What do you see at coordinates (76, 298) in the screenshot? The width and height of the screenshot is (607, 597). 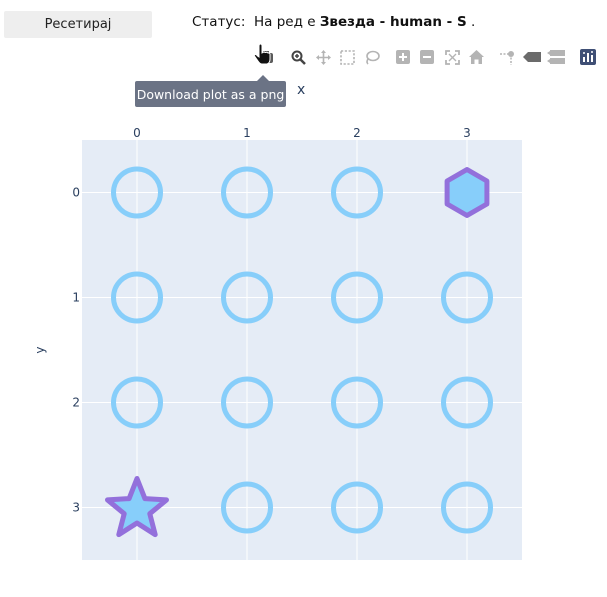 I see `y-tick-label: 1` at bounding box center [76, 298].